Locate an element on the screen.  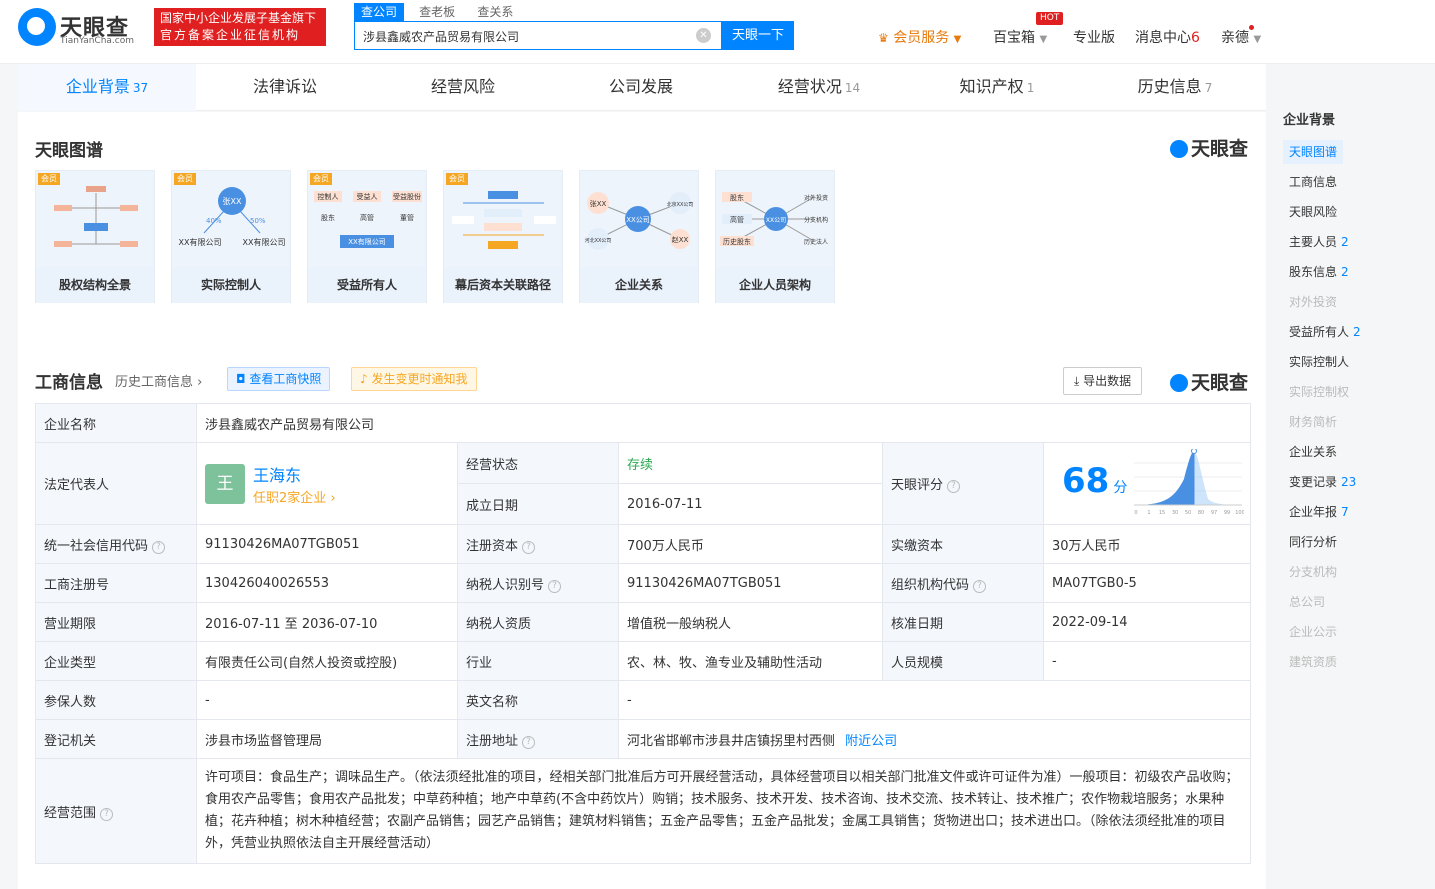
field-label: 行业 is located at coordinates (538, 661).